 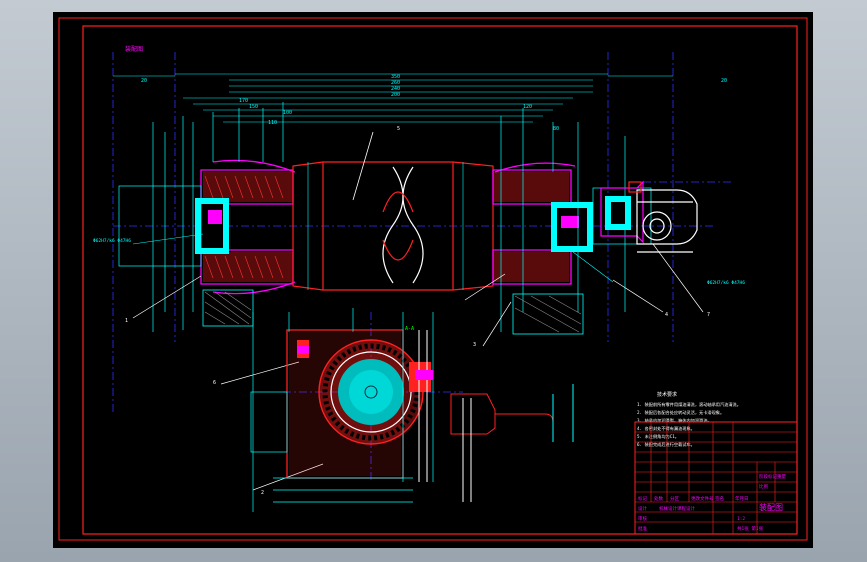 What do you see at coordinates (409, 329) in the screenshot?
I see `section-label: A-A` at bounding box center [409, 329].